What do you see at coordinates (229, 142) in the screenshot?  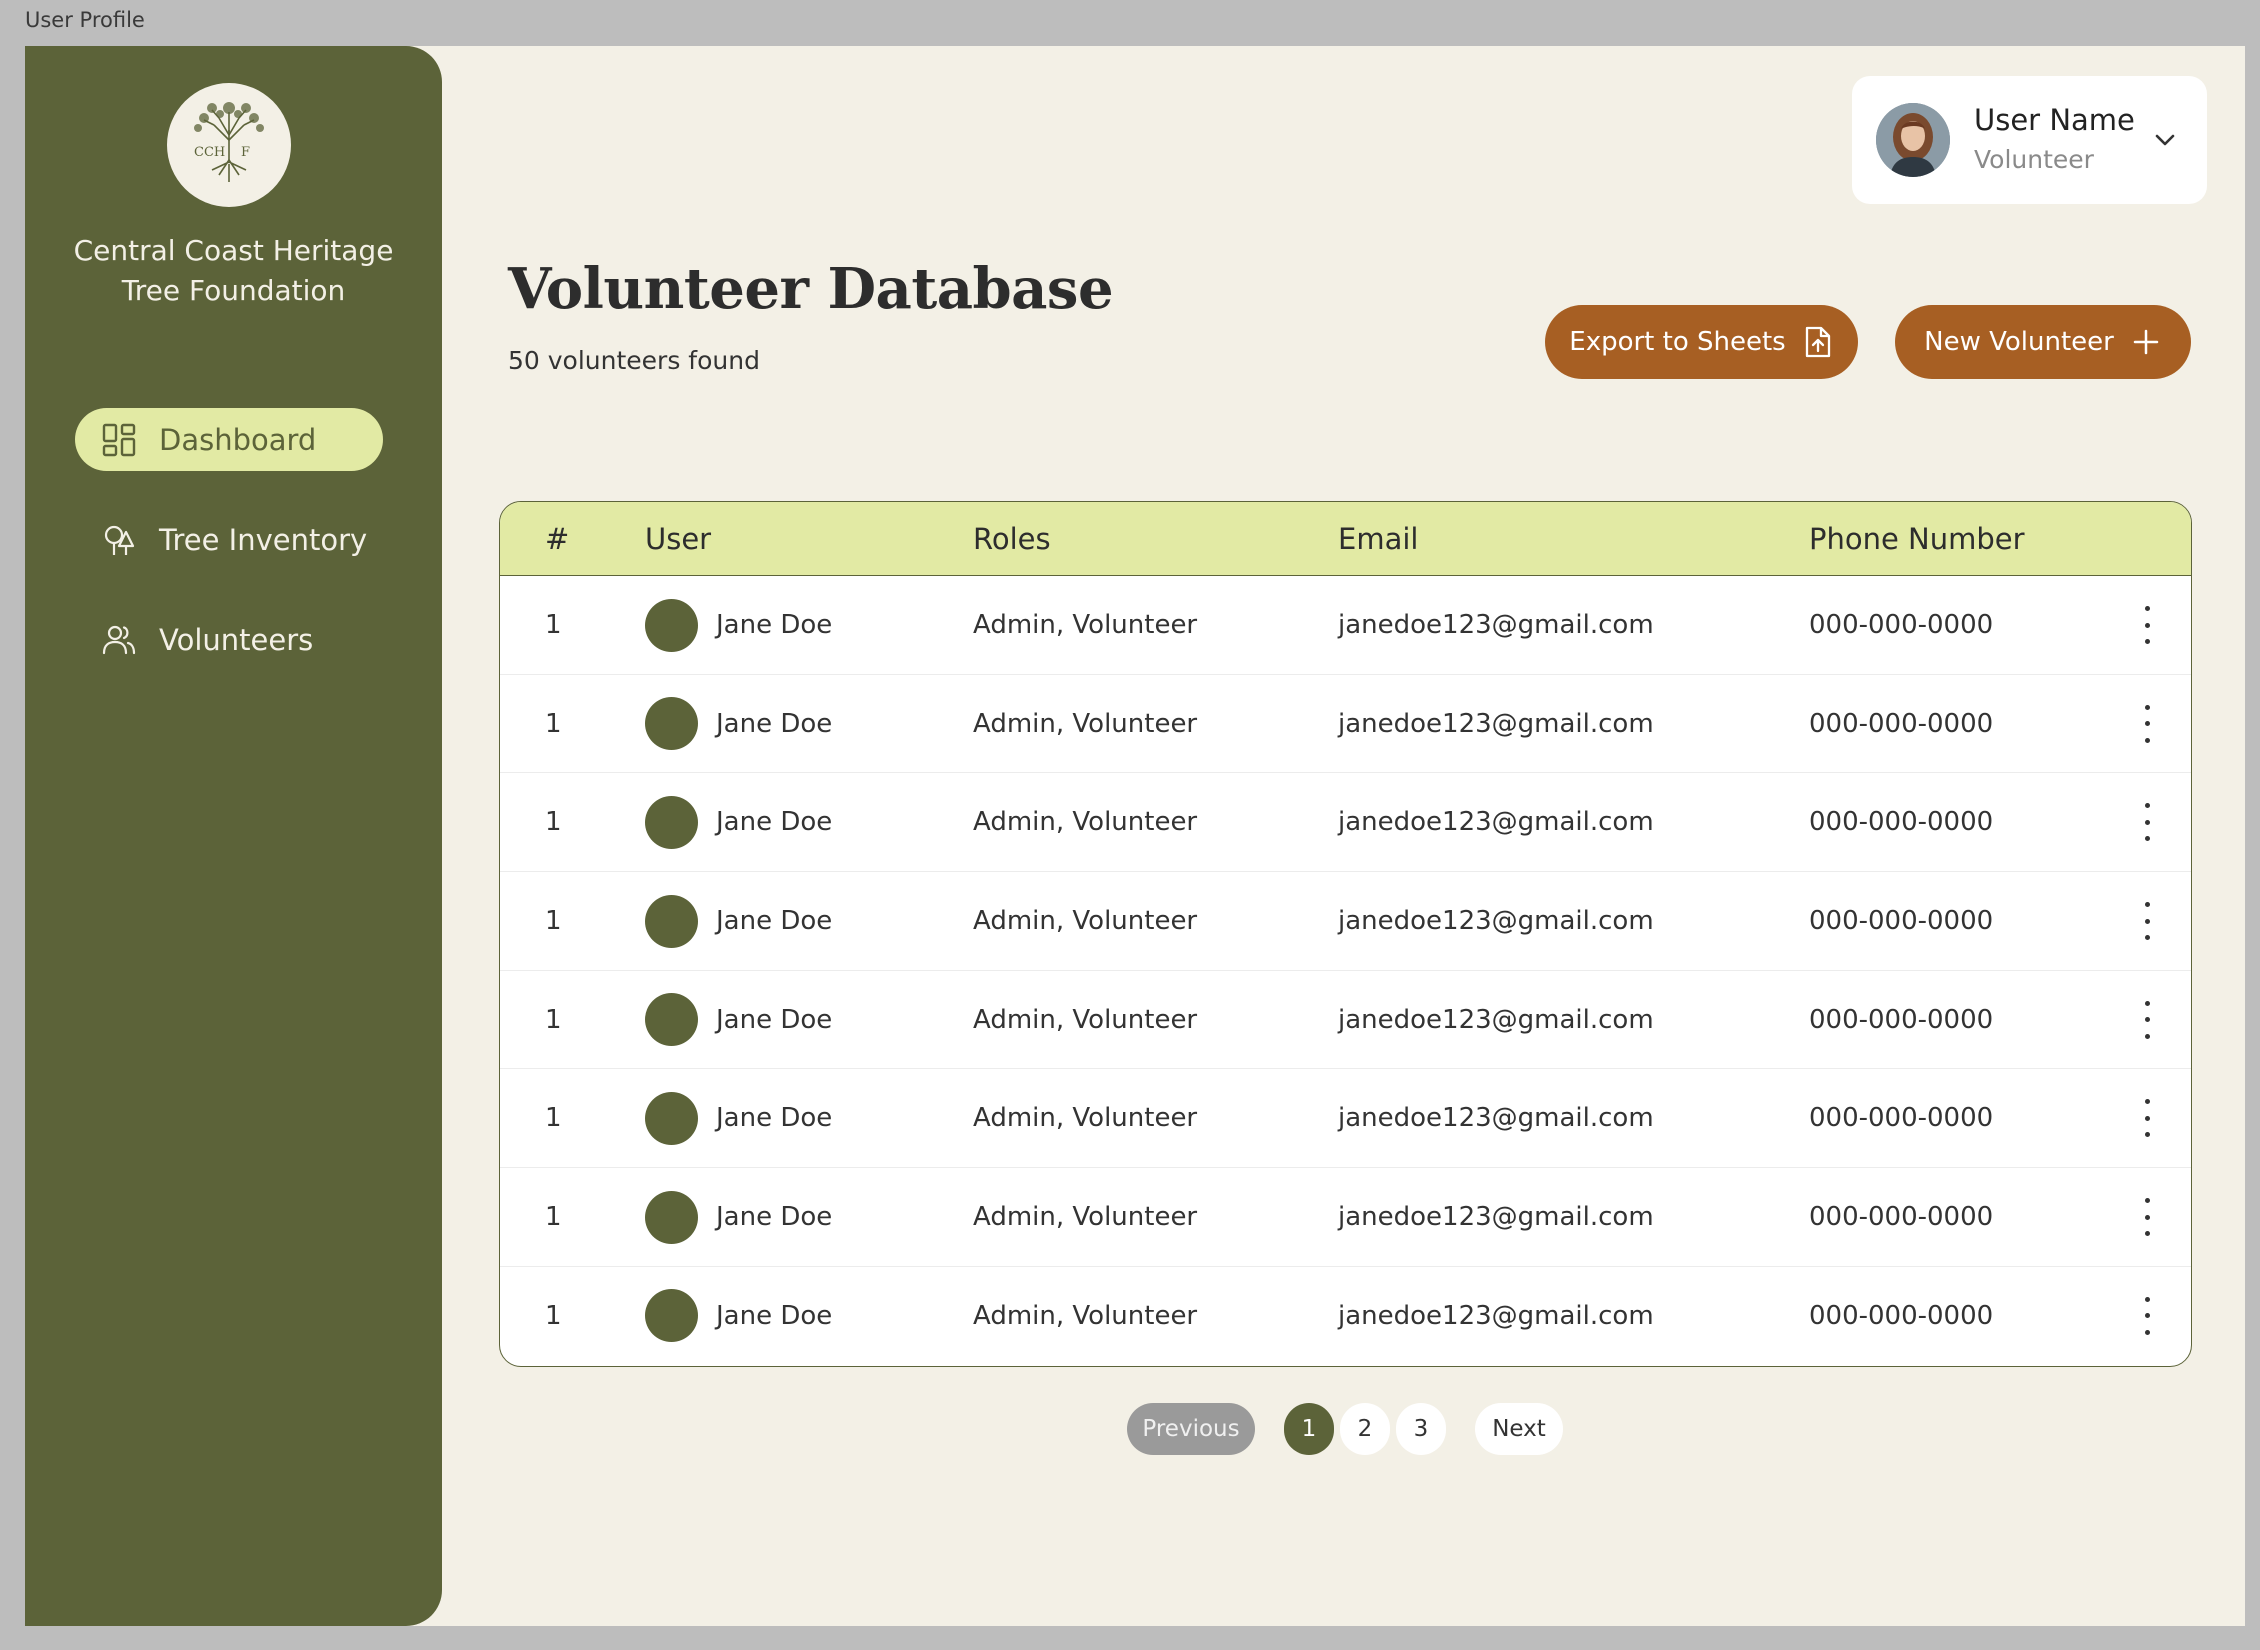 I see `tree-logo-icon: CCH F` at bounding box center [229, 142].